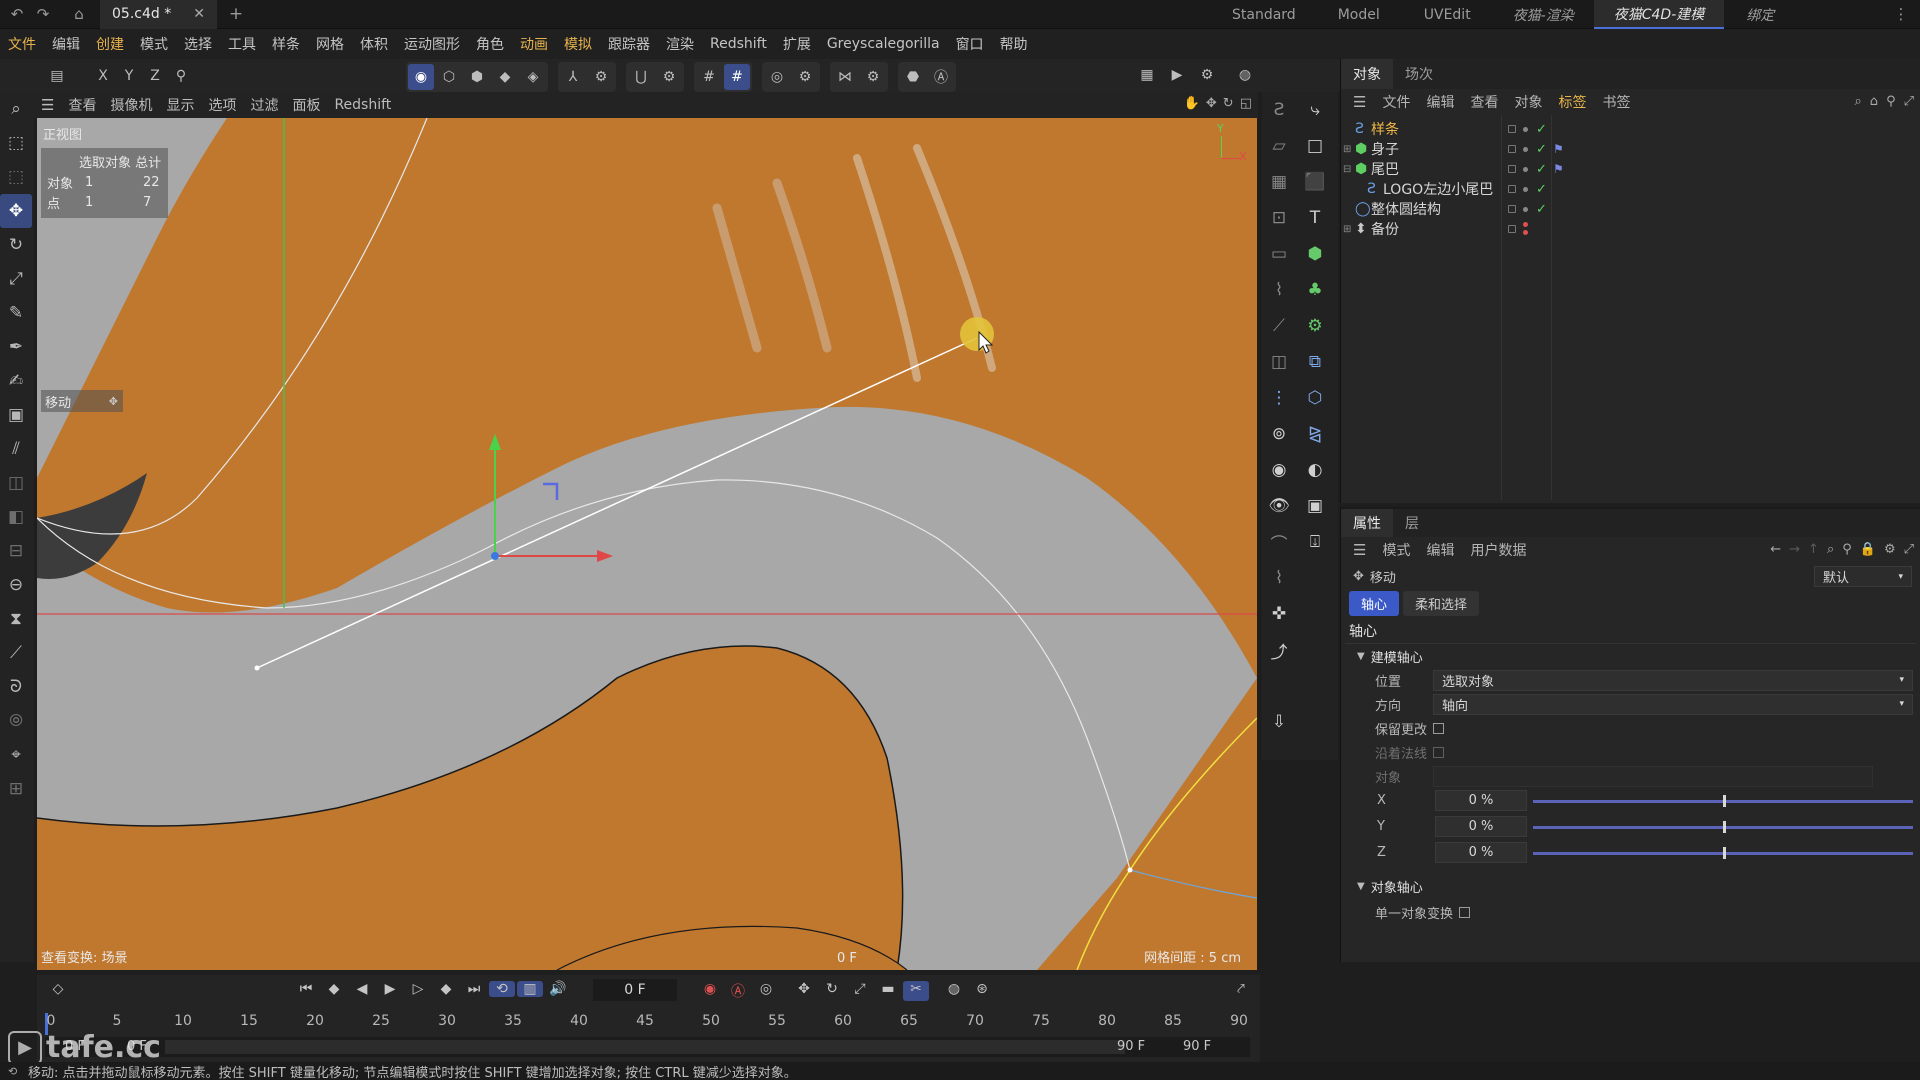  I want to click on scheme-icon: ⊛, so click(982, 991).